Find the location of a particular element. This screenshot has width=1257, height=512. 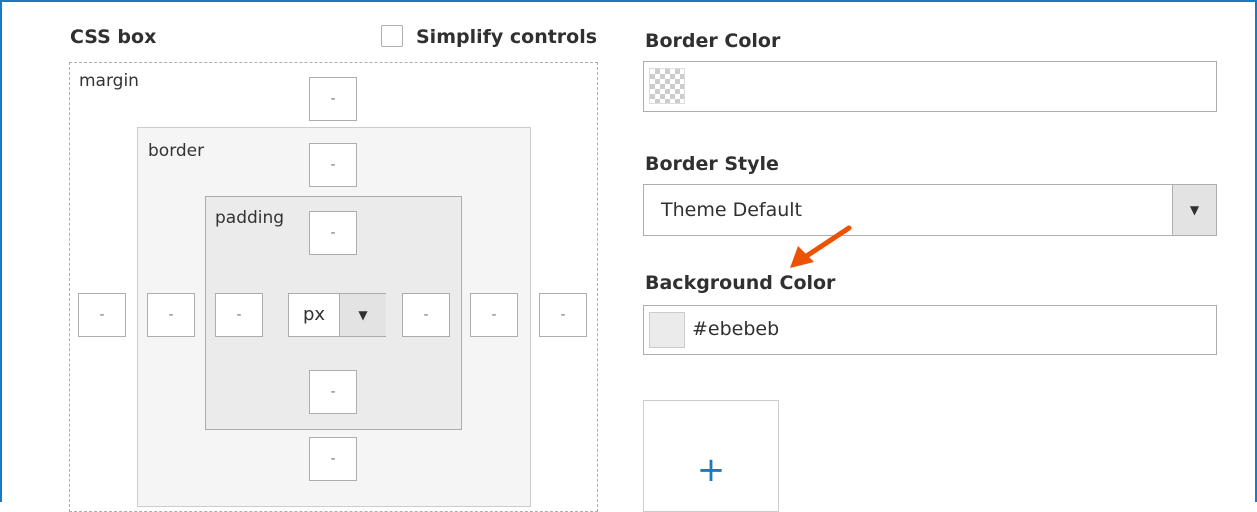

padding-label: padding is located at coordinates (250, 218).